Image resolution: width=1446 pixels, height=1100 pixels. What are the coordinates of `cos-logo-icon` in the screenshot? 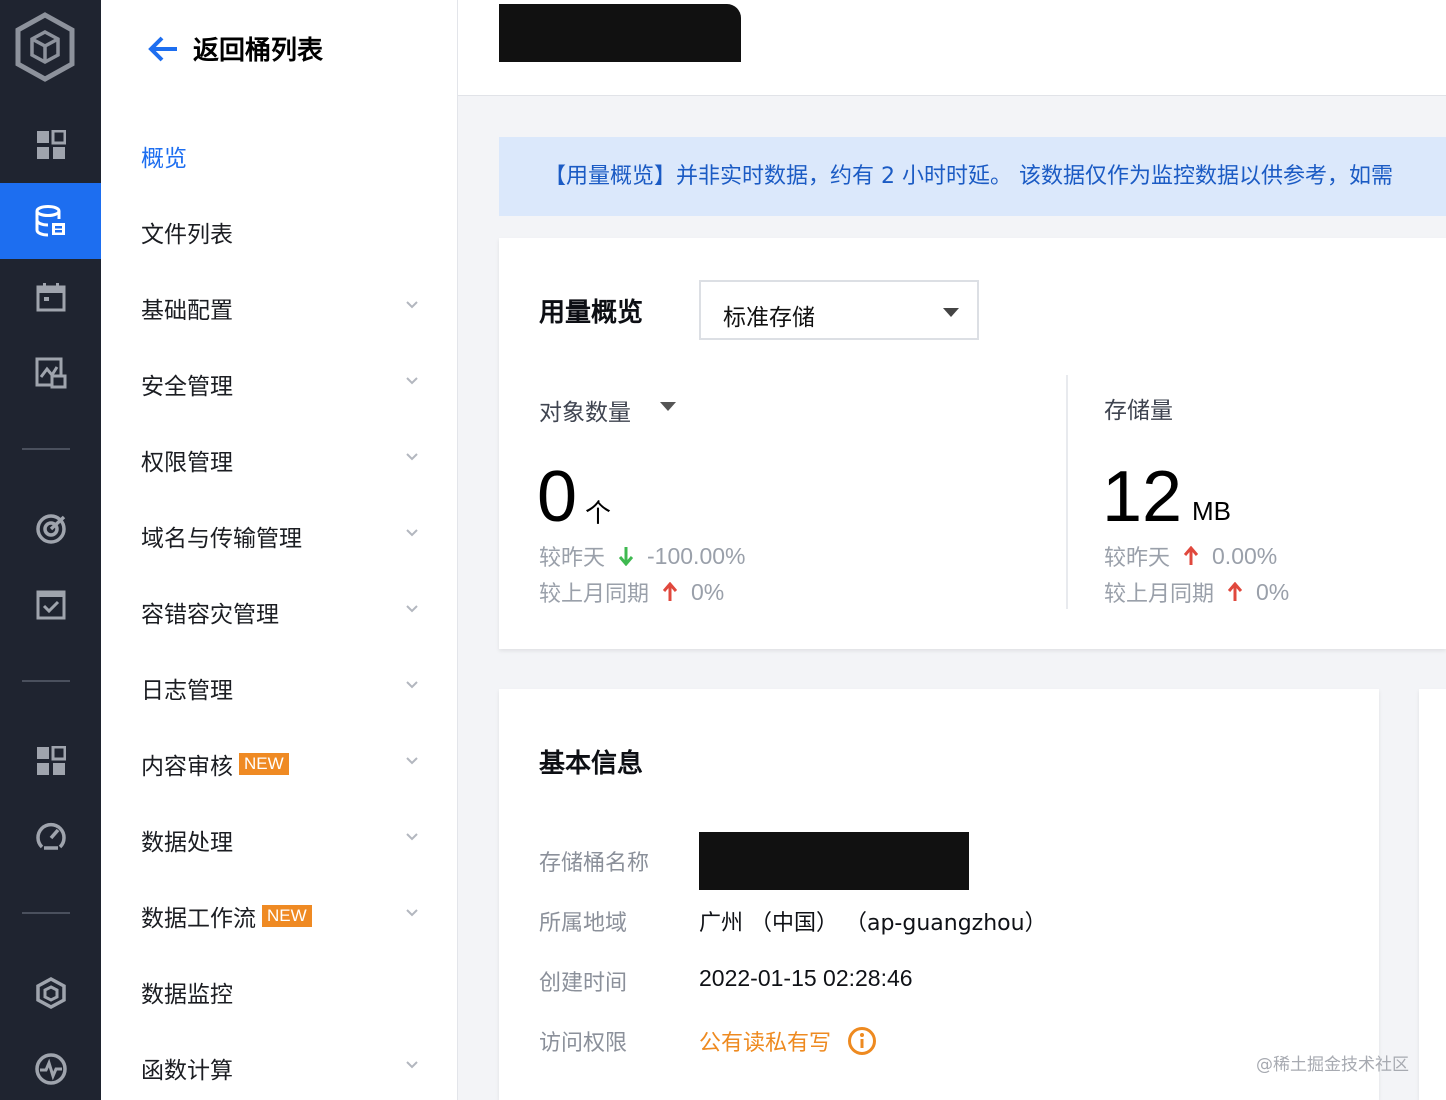 It's located at (45, 47).